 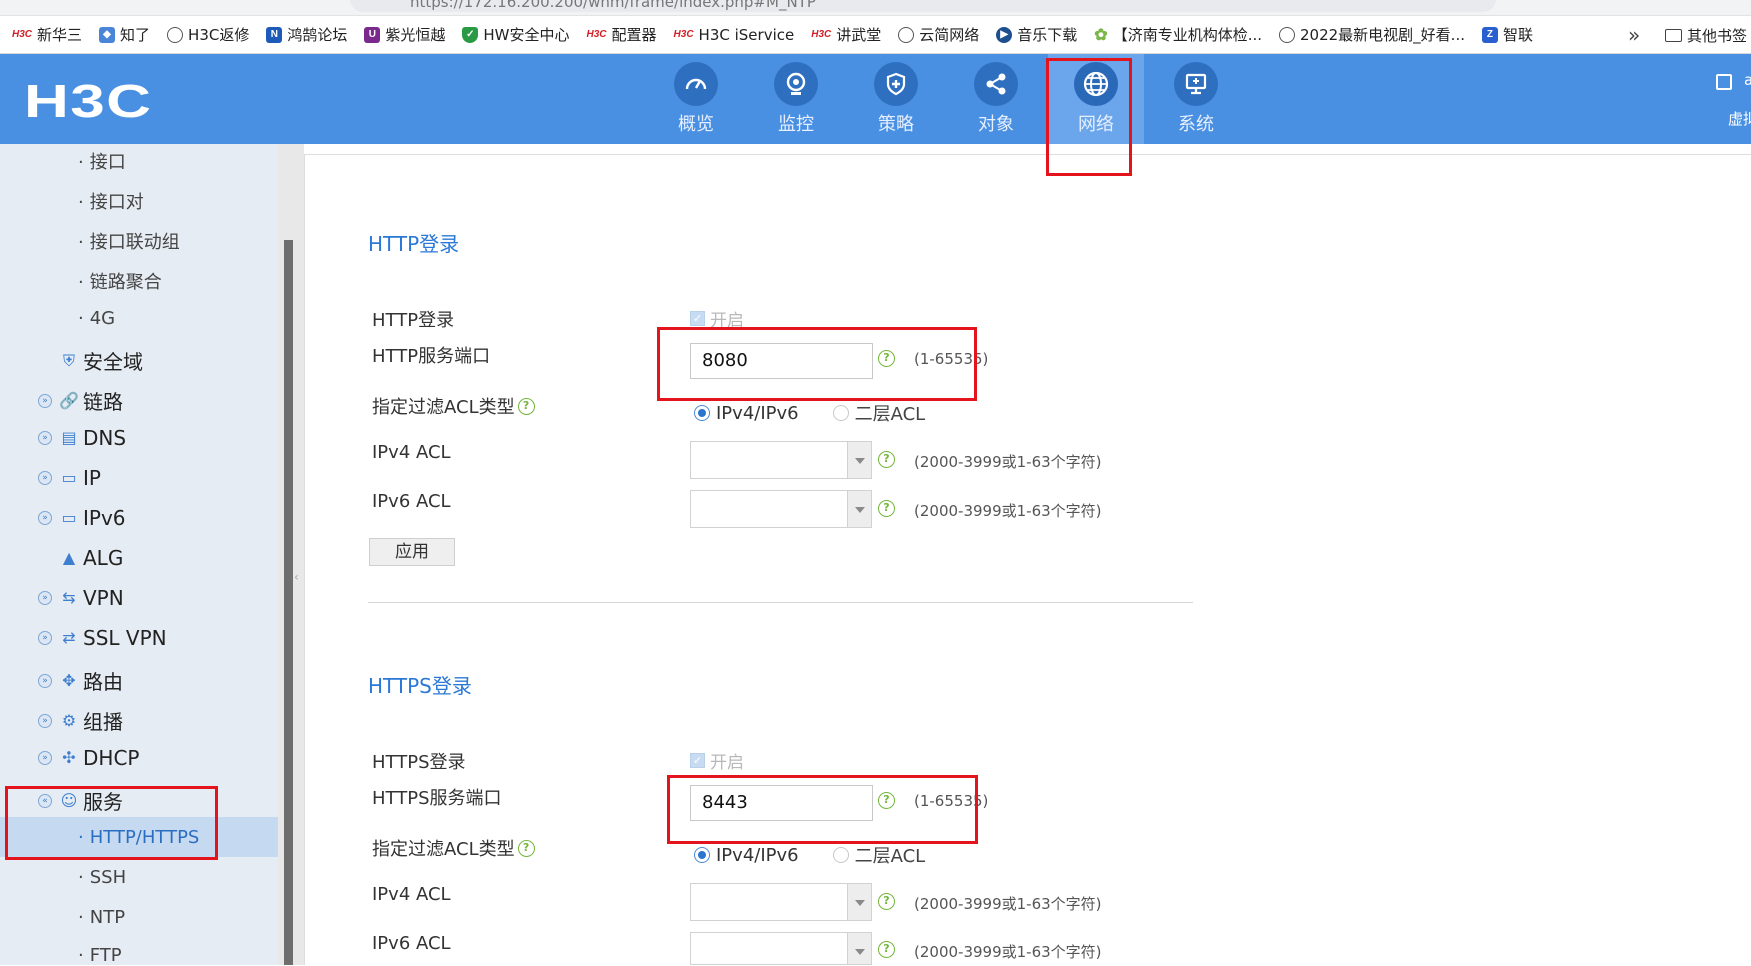 I want to click on shield-icon: ✓, so click(x=470, y=34).